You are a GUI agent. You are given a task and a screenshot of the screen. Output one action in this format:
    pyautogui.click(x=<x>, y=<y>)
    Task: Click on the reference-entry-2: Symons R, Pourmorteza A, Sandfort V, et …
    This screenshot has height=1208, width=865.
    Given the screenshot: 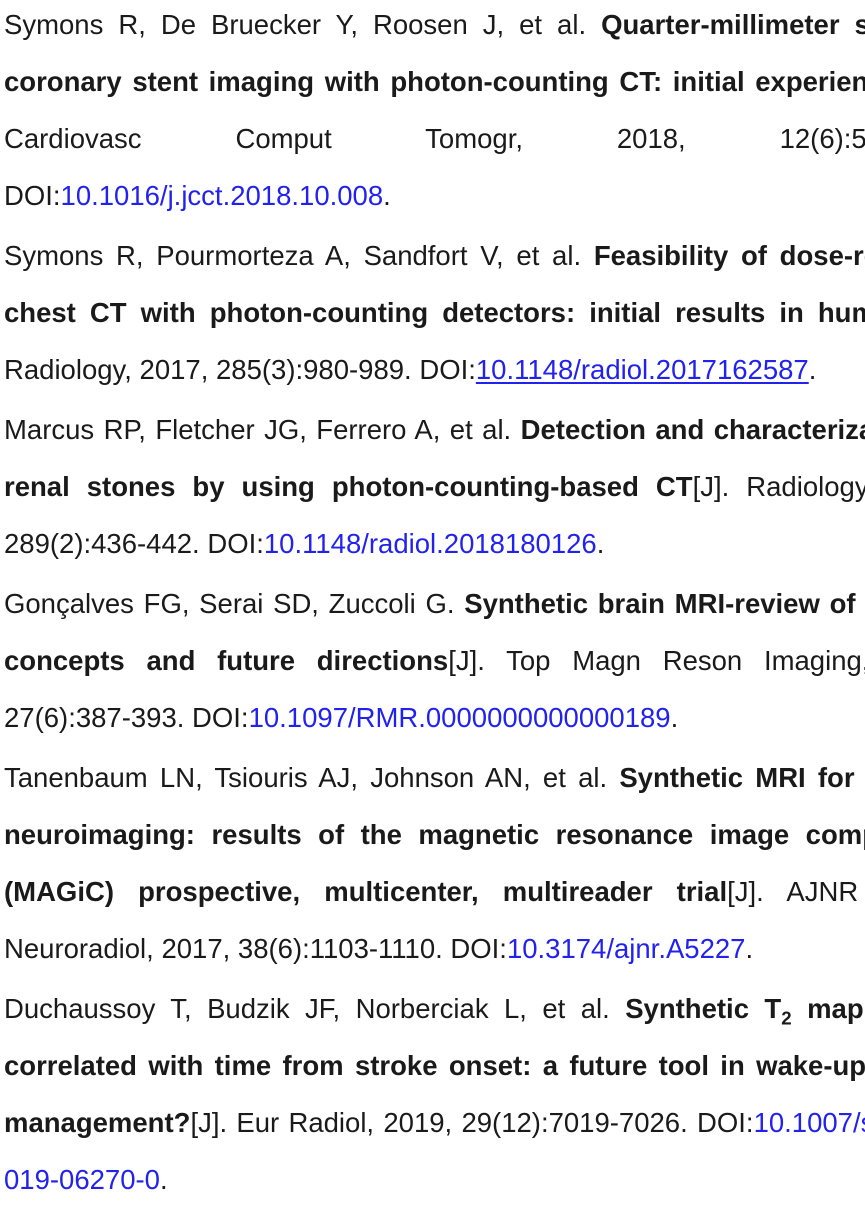 What is the action you would take?
    pyautogui.click(x=434, y=312)
    